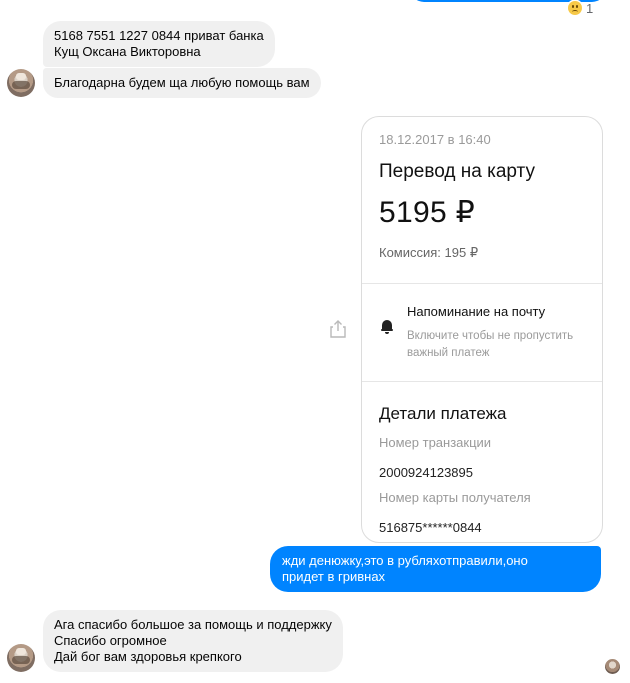 The width and height of the screenshot is (630, 683). I want to click on incoming-message-thanks: Благодарна будем ща любую помощь вам, so click(182, 83).